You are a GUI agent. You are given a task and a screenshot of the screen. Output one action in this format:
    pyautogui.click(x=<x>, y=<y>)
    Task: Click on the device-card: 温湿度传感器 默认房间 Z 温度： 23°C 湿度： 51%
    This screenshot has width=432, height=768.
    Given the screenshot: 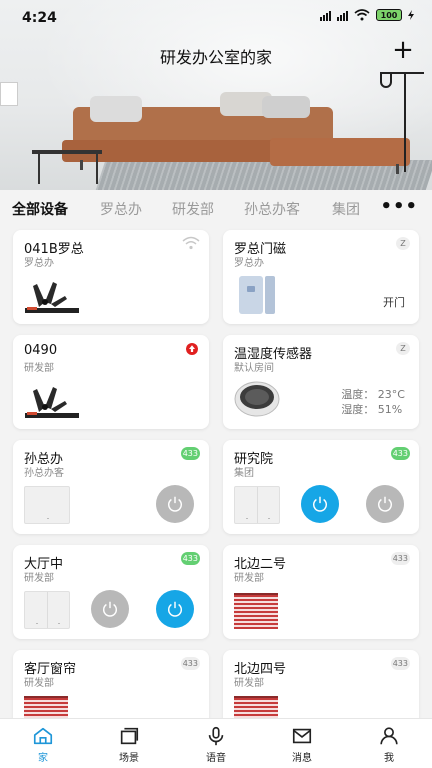 What is the action you would take?
    pyautogui.click(x=321, y=382)
    